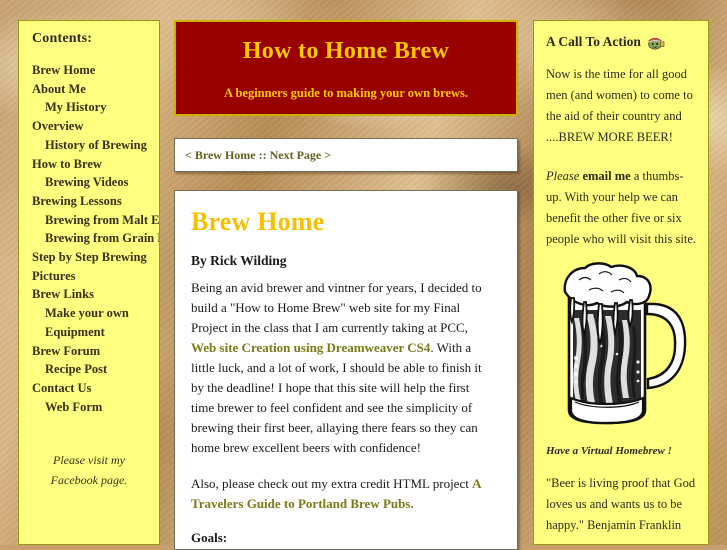 Image resolution: width=727 pixels, height=550 pixels. Describe the element at coordinates (593, 41) in the screenshot. I see `call-to-action-label: A Call To Action` at that location.